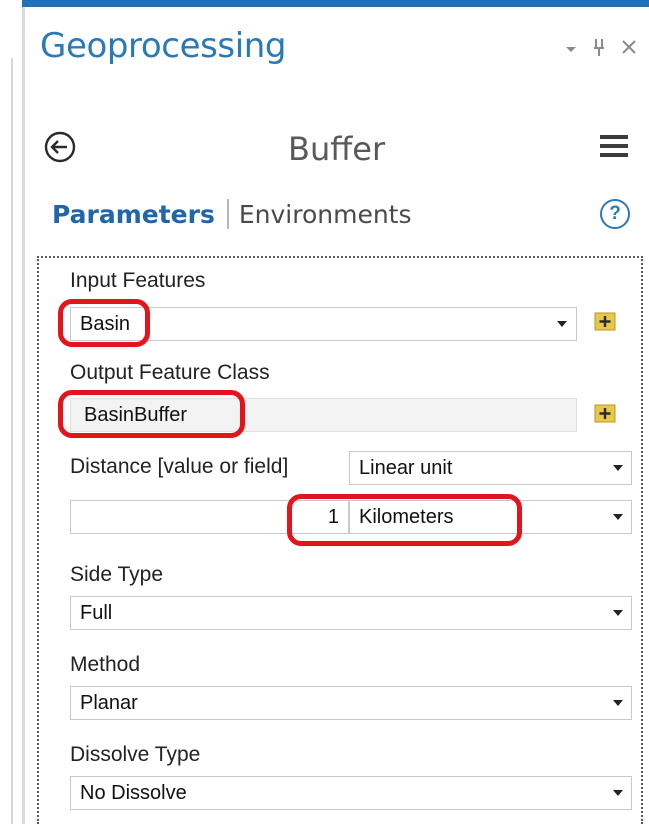  Describe the element at coordinates (105, 664) in the screenshot. I see `method-label: Method` at that location.